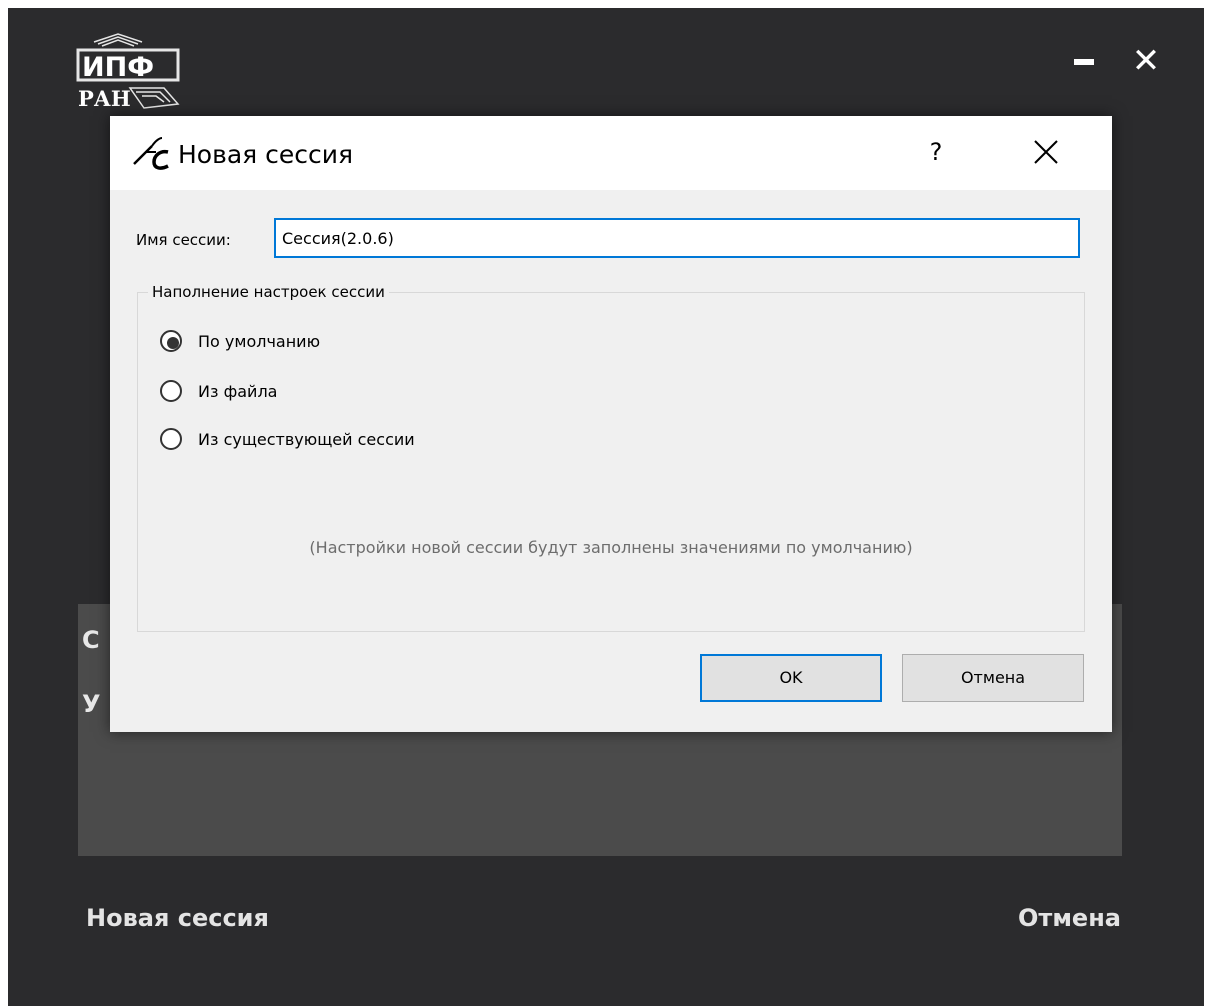 This screenshot has height=1006, width=1208. Describe the element at coordinates (936, 152) in the screenshot. I see `help-button: ?` at that location.